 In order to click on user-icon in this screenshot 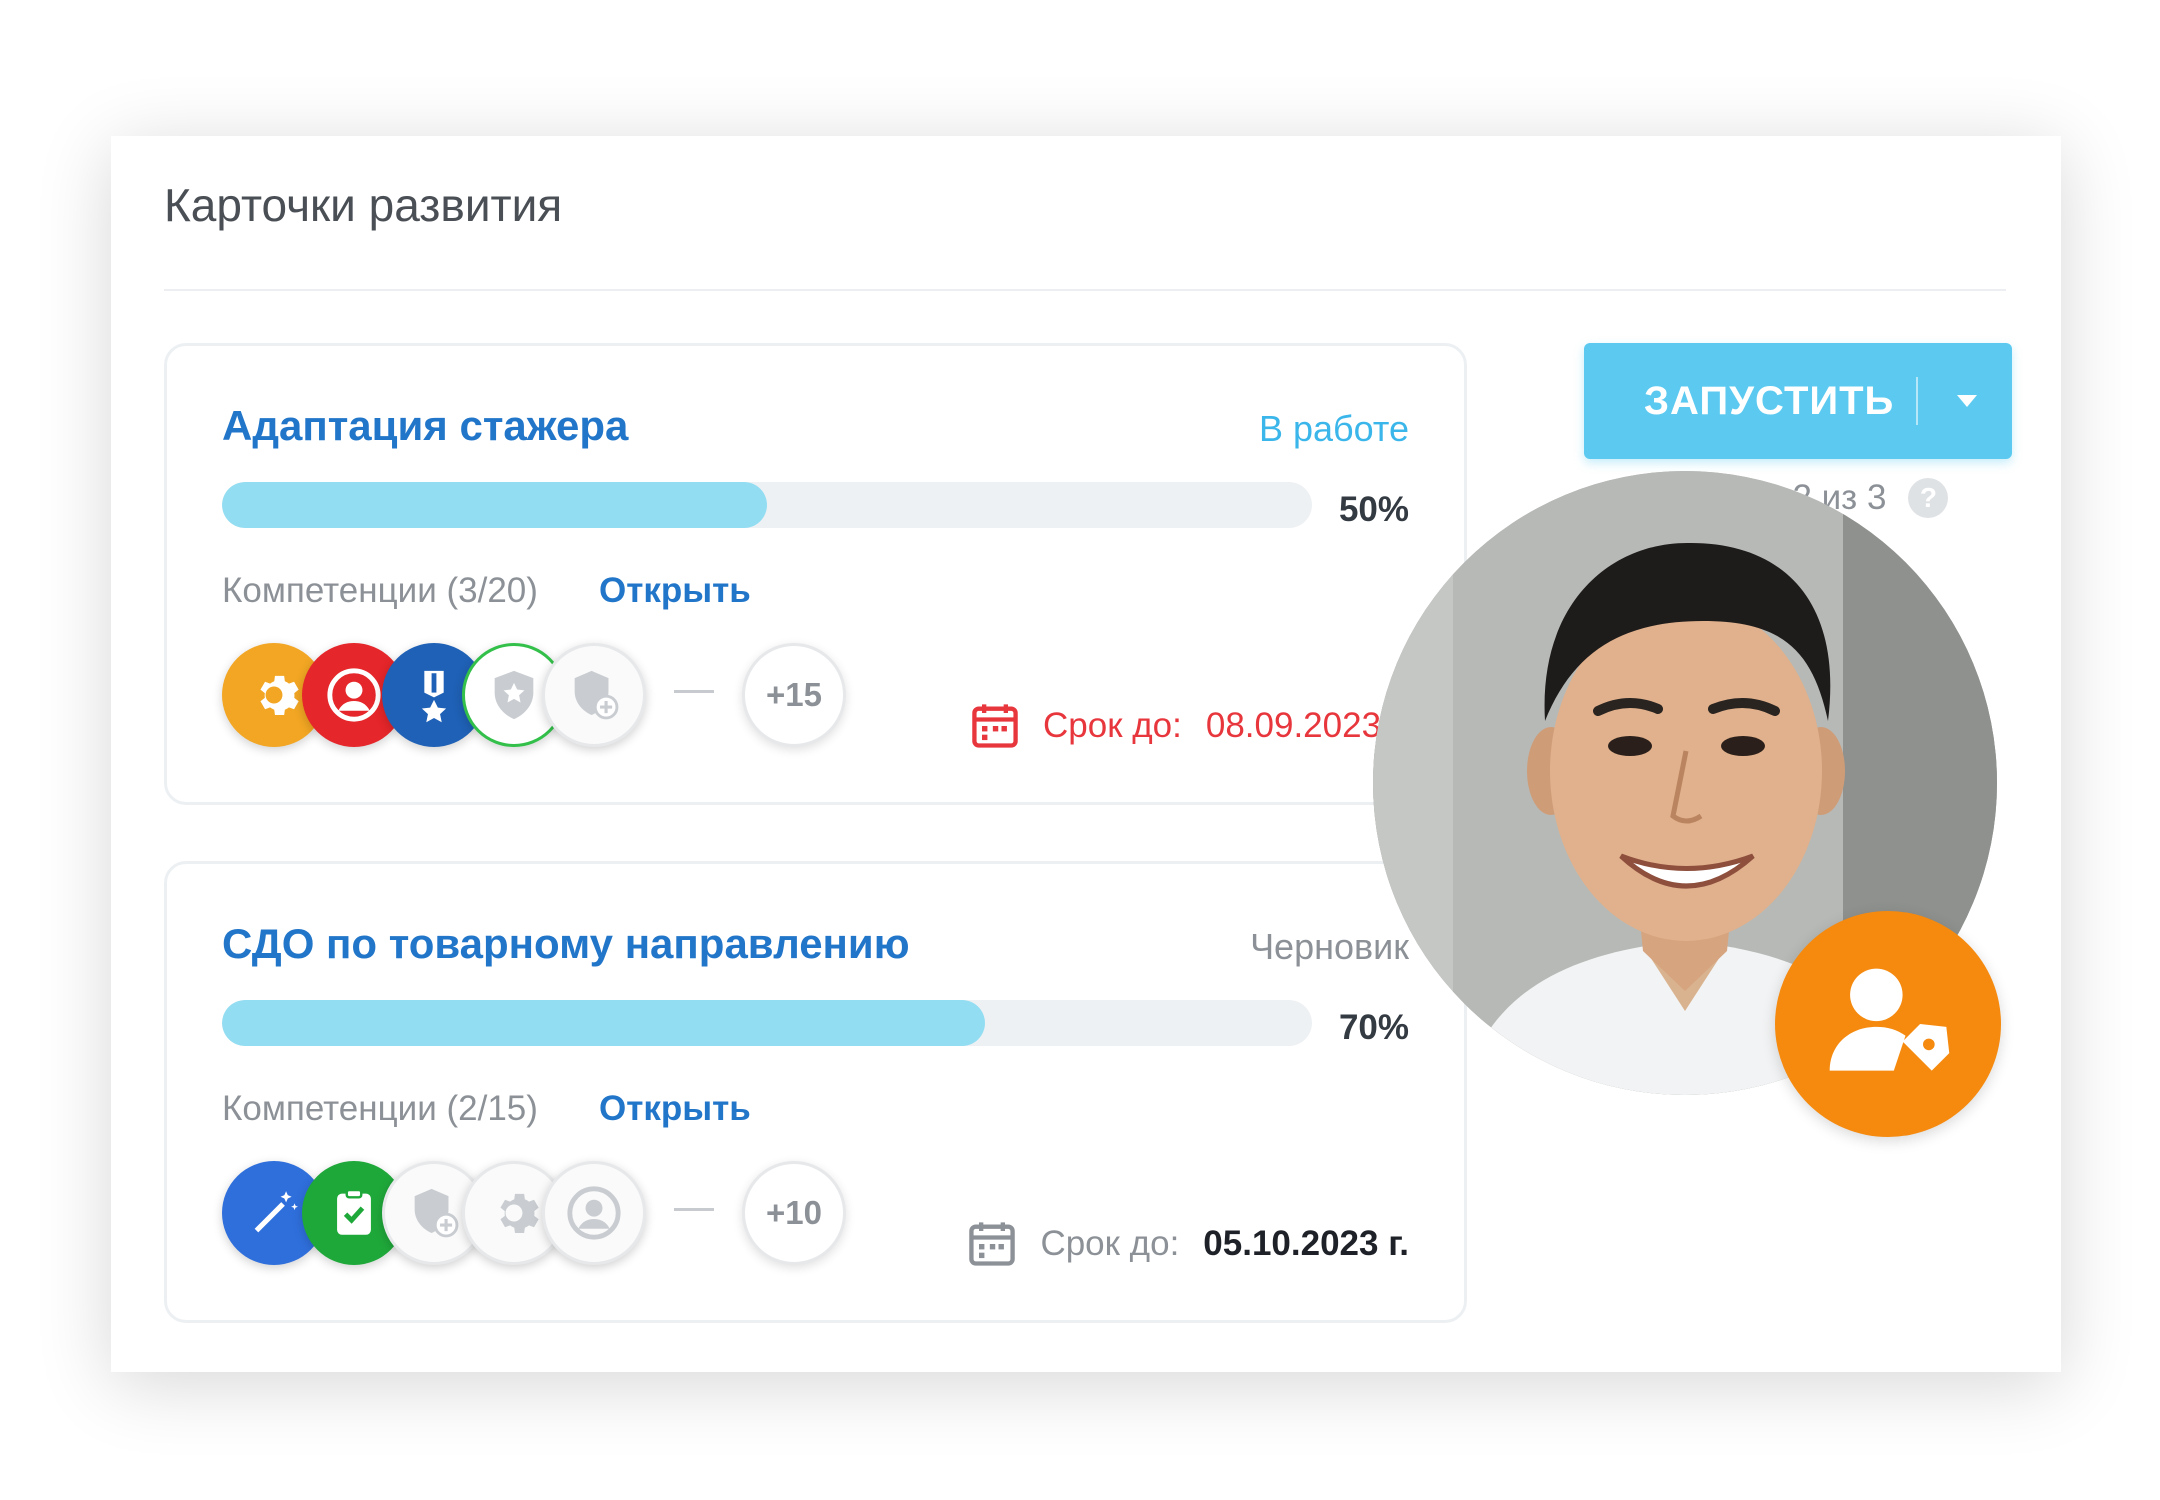, I will do `click(594, 1213)`.